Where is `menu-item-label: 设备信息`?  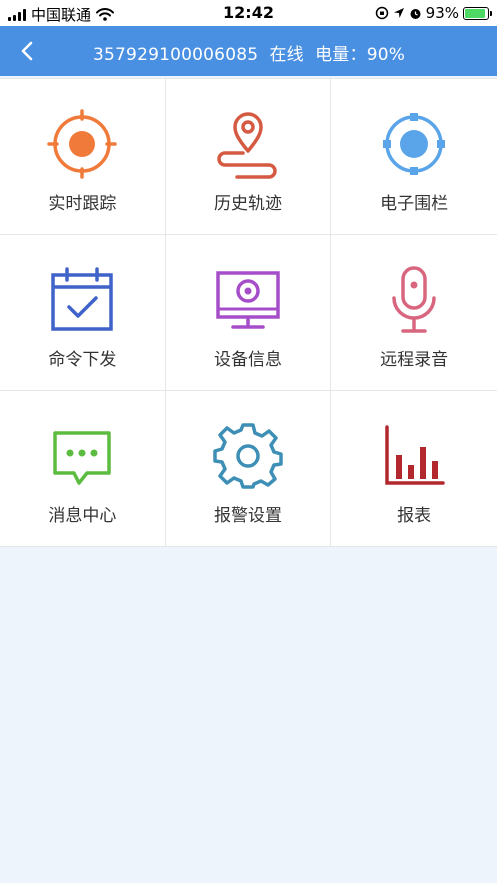 menu-item-label: 设备信息 is located at coordinates (247, 360).